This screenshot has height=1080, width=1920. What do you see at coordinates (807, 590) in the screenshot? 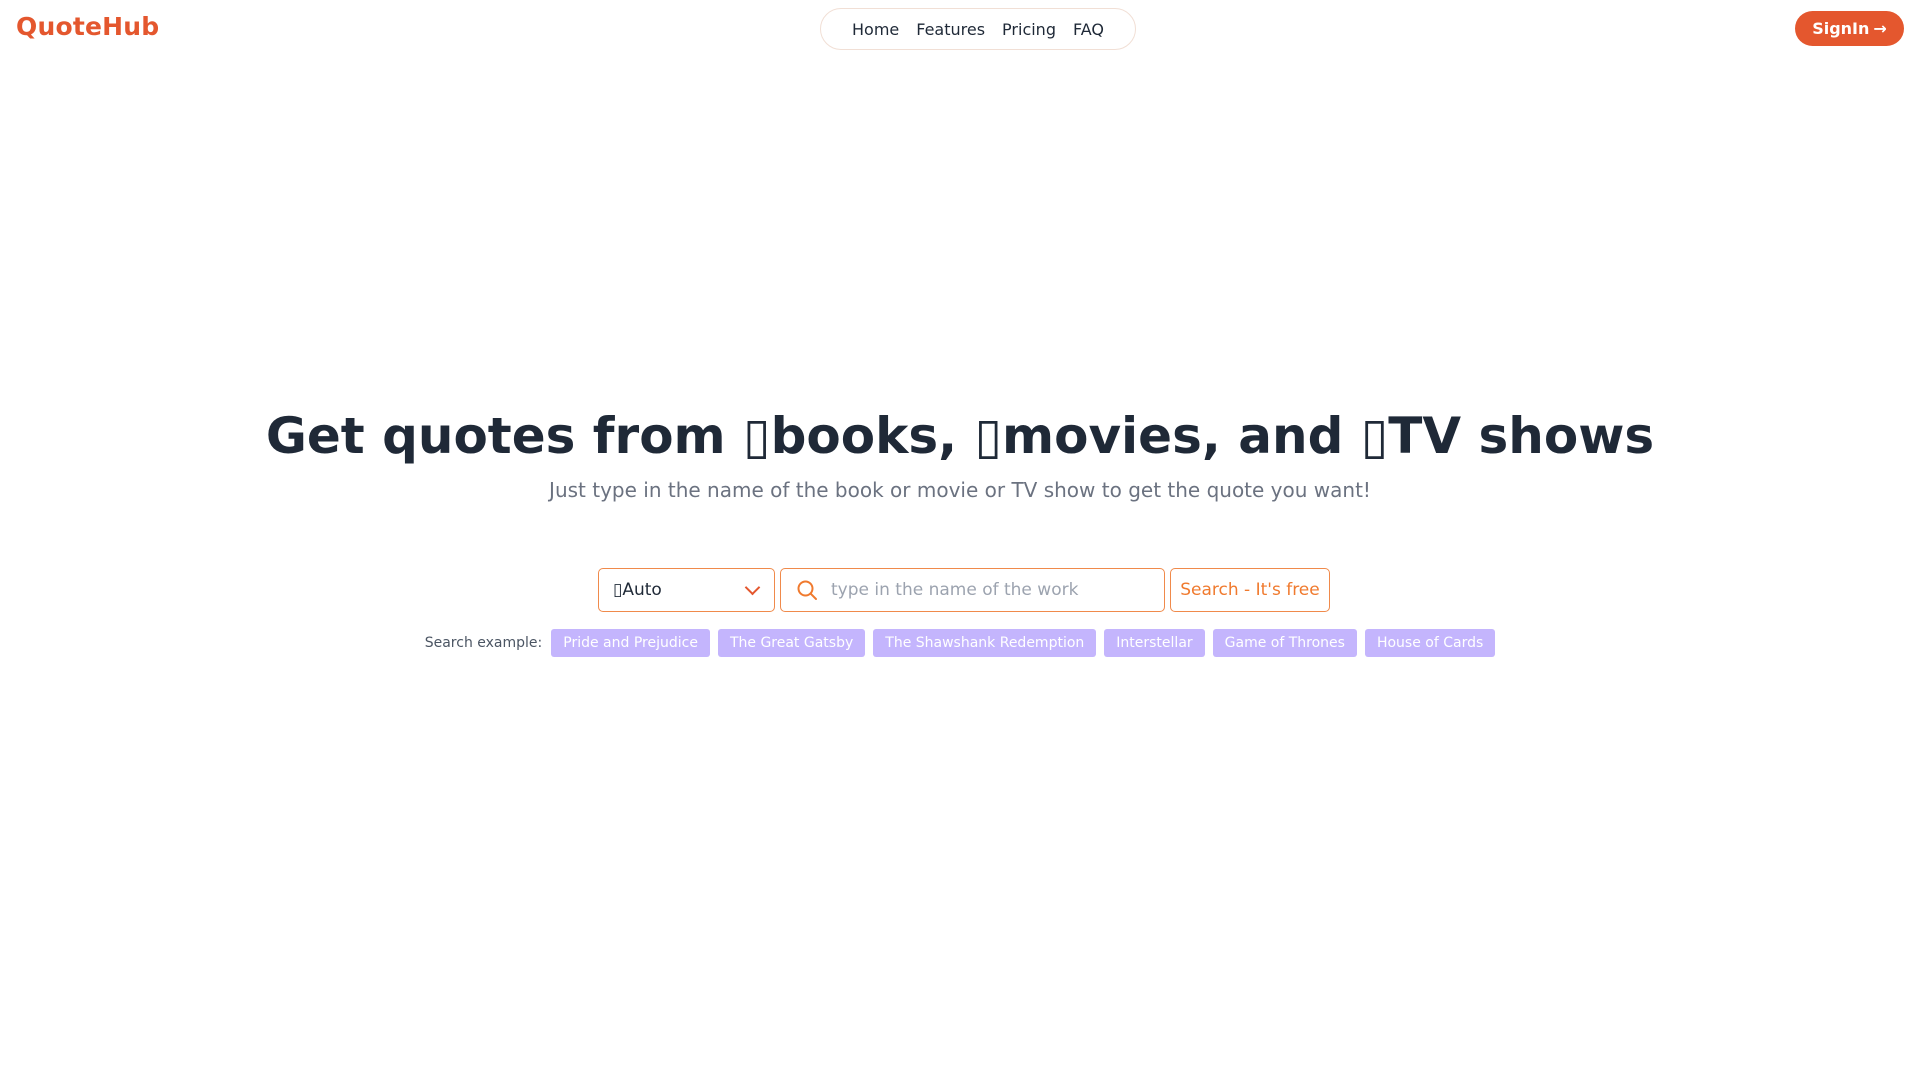
I see `search-icon` at bounding box center [807, 590].